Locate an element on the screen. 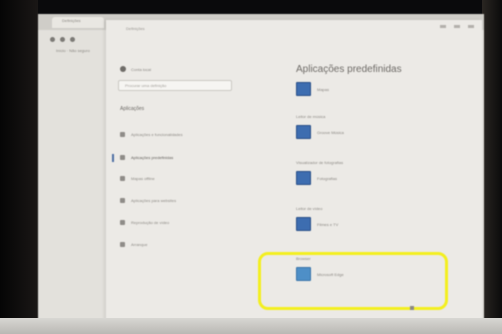 This screenshot has width=502, height=334. back-icon is located at coordinates (52, 39).